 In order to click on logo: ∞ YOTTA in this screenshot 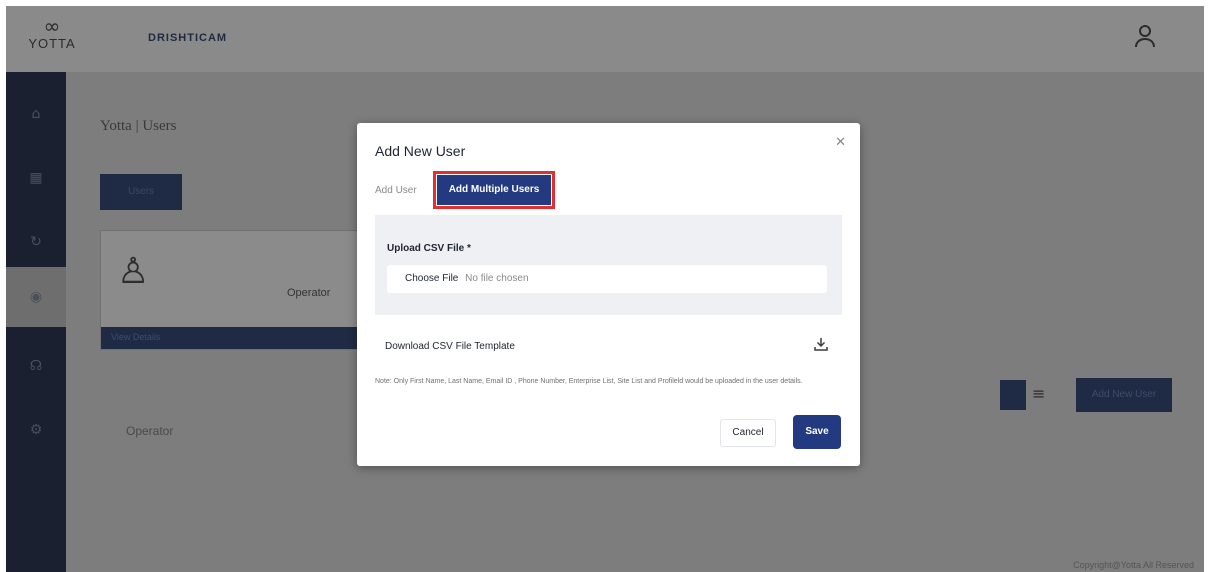, I will do `click(52, 39)`.